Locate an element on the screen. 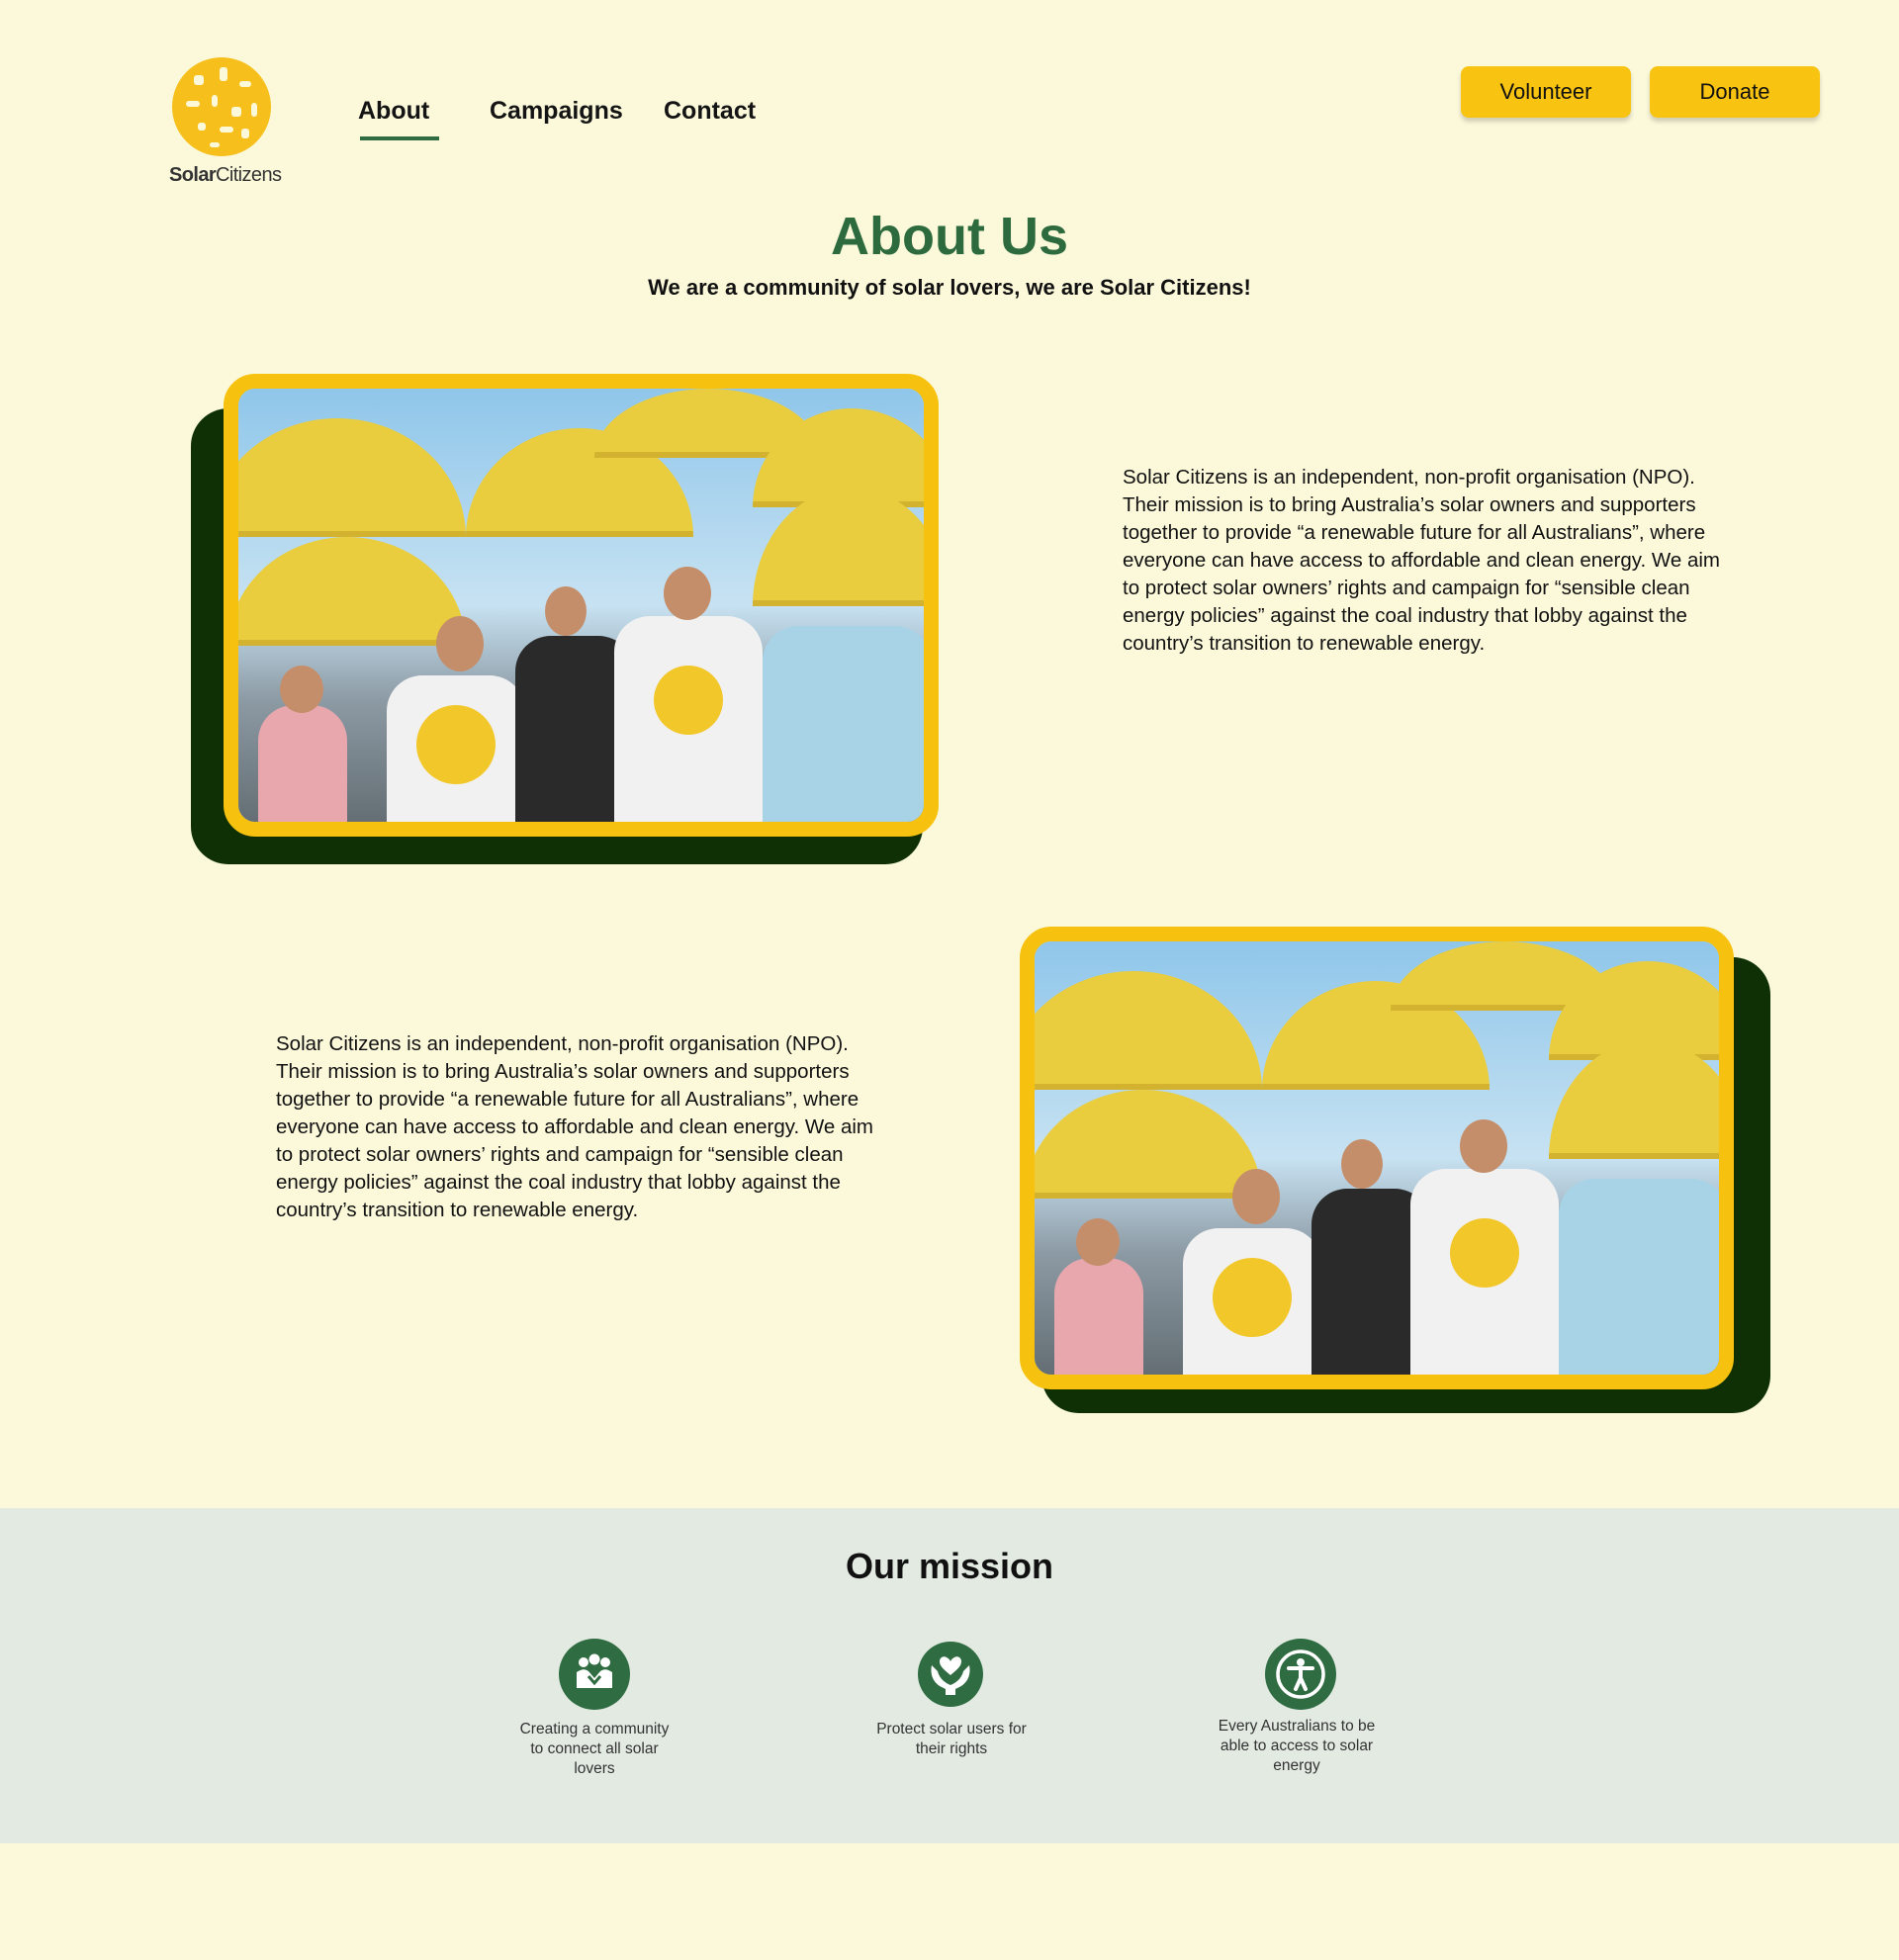 This screenshot has height=1960, width=1899. mission-item-protect: Protect solar users for their rights is located at coordinates (951, 1739).